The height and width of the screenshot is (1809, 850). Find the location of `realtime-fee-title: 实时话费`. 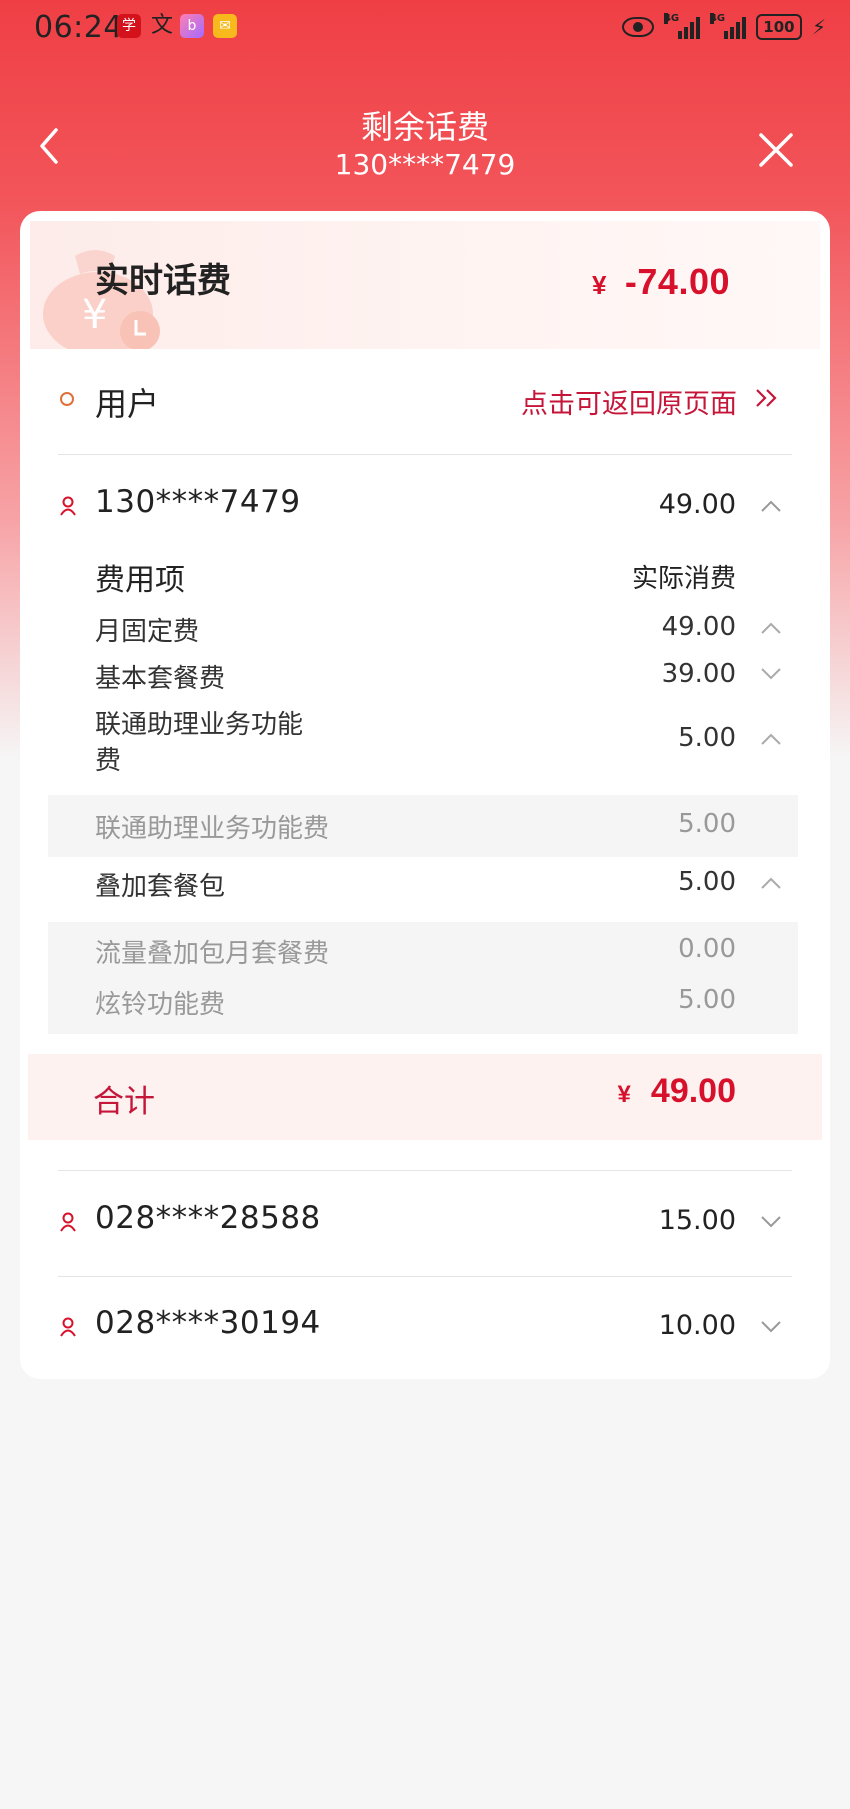

realtime-fee-title: 实时话费 is located at coordinates (163, 281).